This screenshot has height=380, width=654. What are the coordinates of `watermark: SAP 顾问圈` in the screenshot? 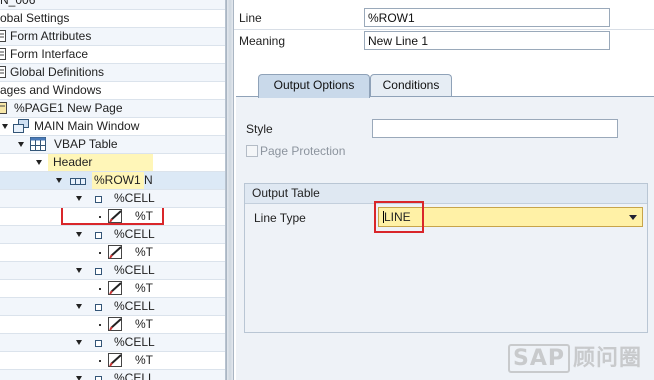 It's located at (575, 356).